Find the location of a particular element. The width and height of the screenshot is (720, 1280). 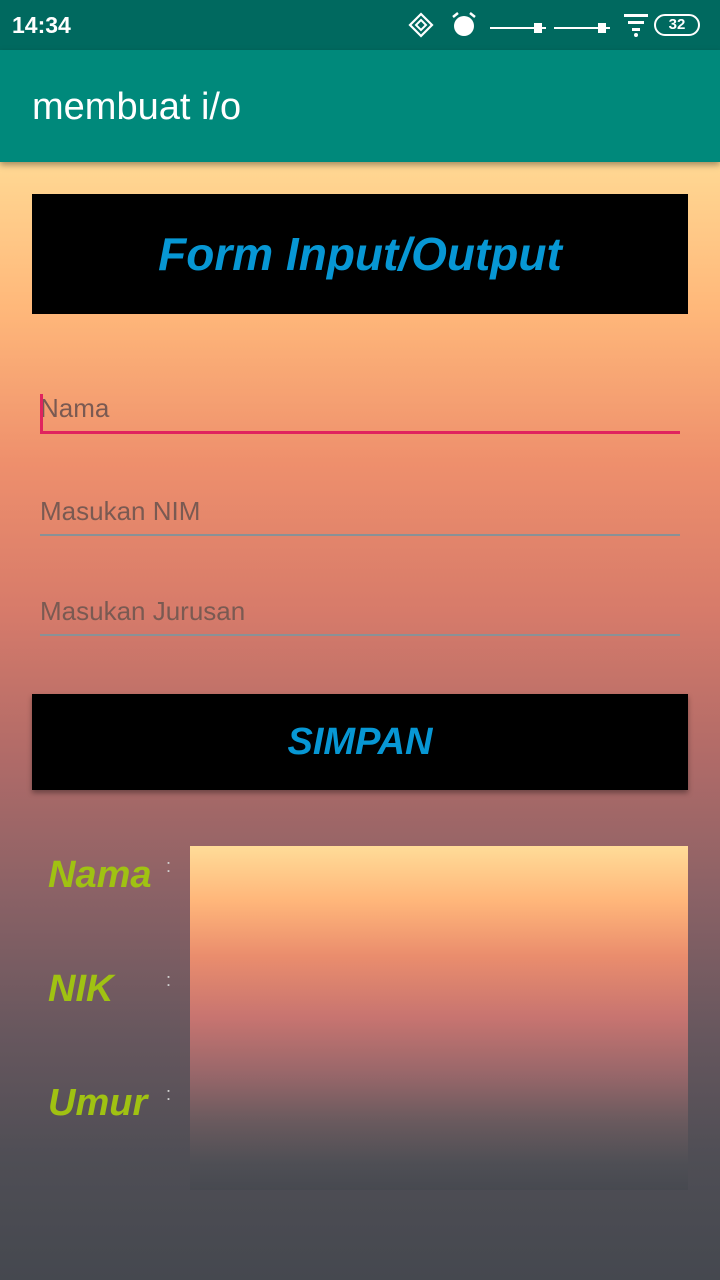

nama-input is located at coordinates (360, 404).